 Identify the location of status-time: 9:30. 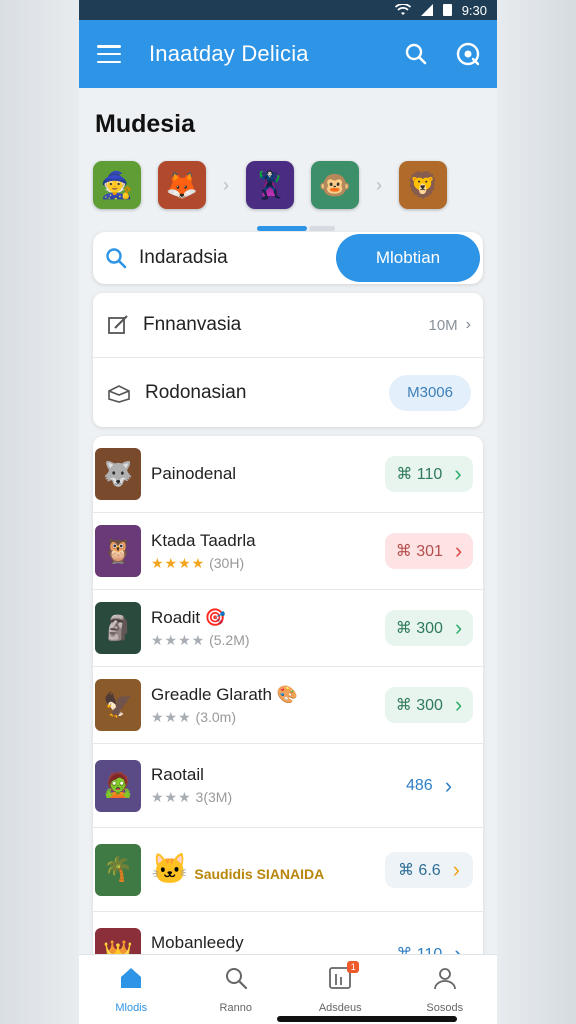
(474, 10).